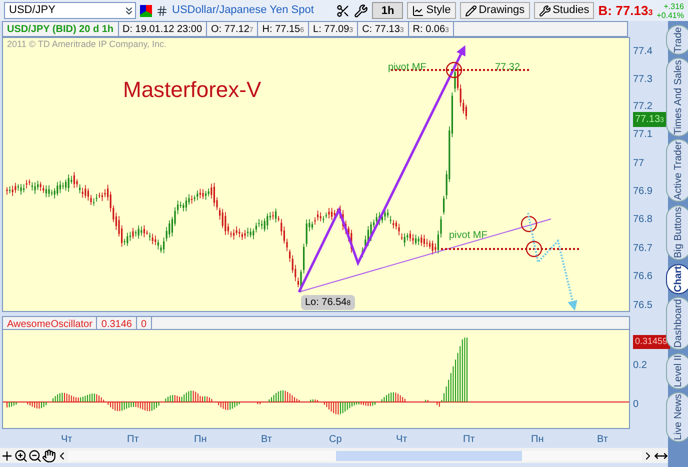 The image size is (688, 467). Describe the element at coordinates (431, 10) in the screenshot. I see `toolbar-button: Style` at that location.